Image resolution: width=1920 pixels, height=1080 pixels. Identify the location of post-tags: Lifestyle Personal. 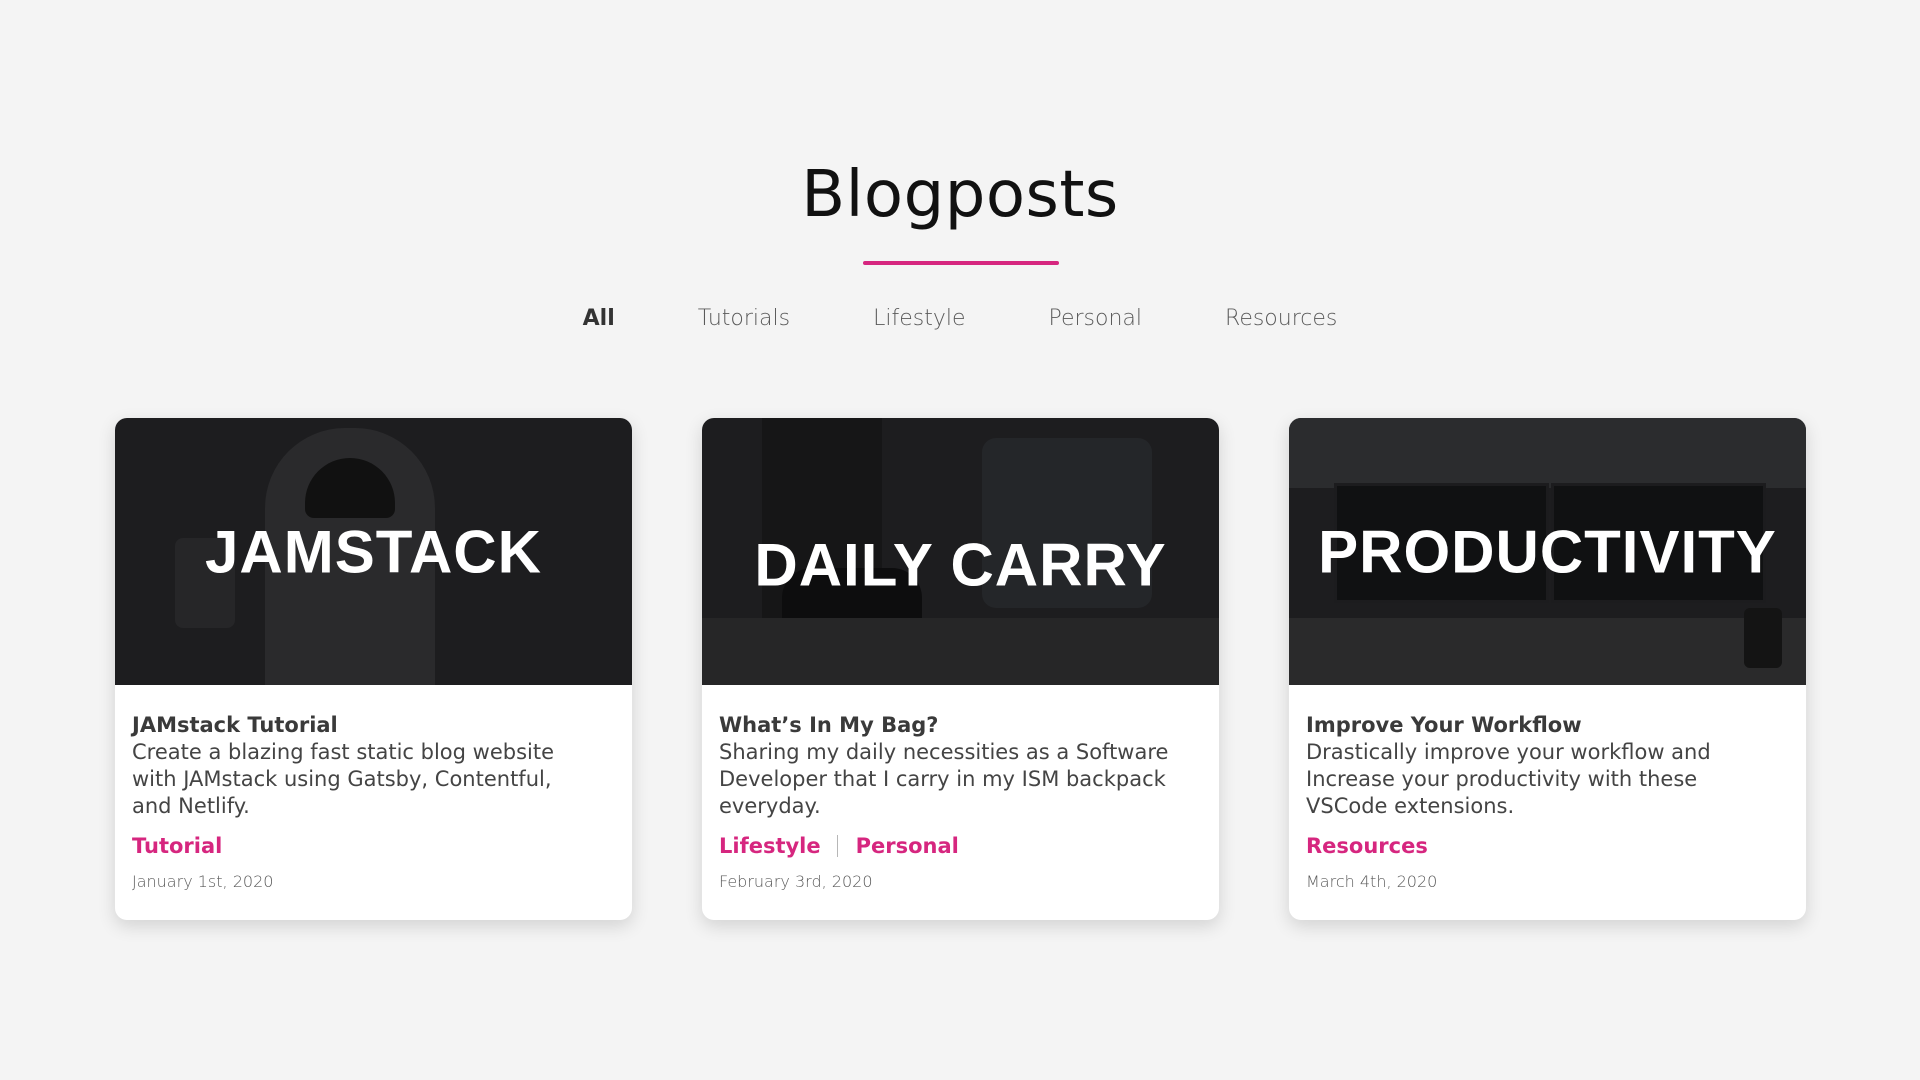
(960, 846).